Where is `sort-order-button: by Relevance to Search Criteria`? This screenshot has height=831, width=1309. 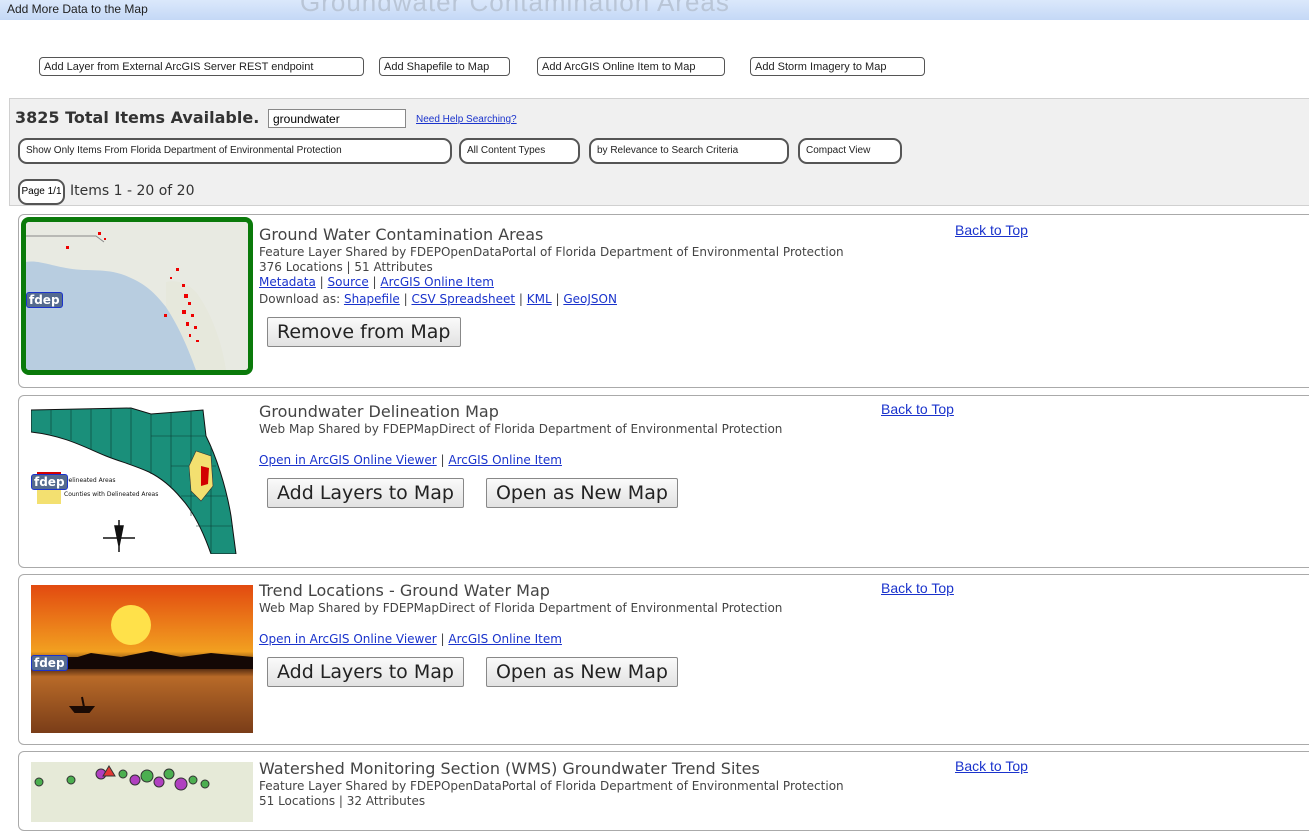
sort-order-button: by Relevance to Search Criteria is located at coordinates (689, 151).